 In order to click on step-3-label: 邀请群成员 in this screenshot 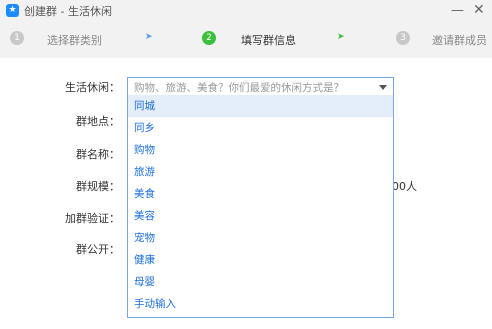, I will do `click(459, 40)`.